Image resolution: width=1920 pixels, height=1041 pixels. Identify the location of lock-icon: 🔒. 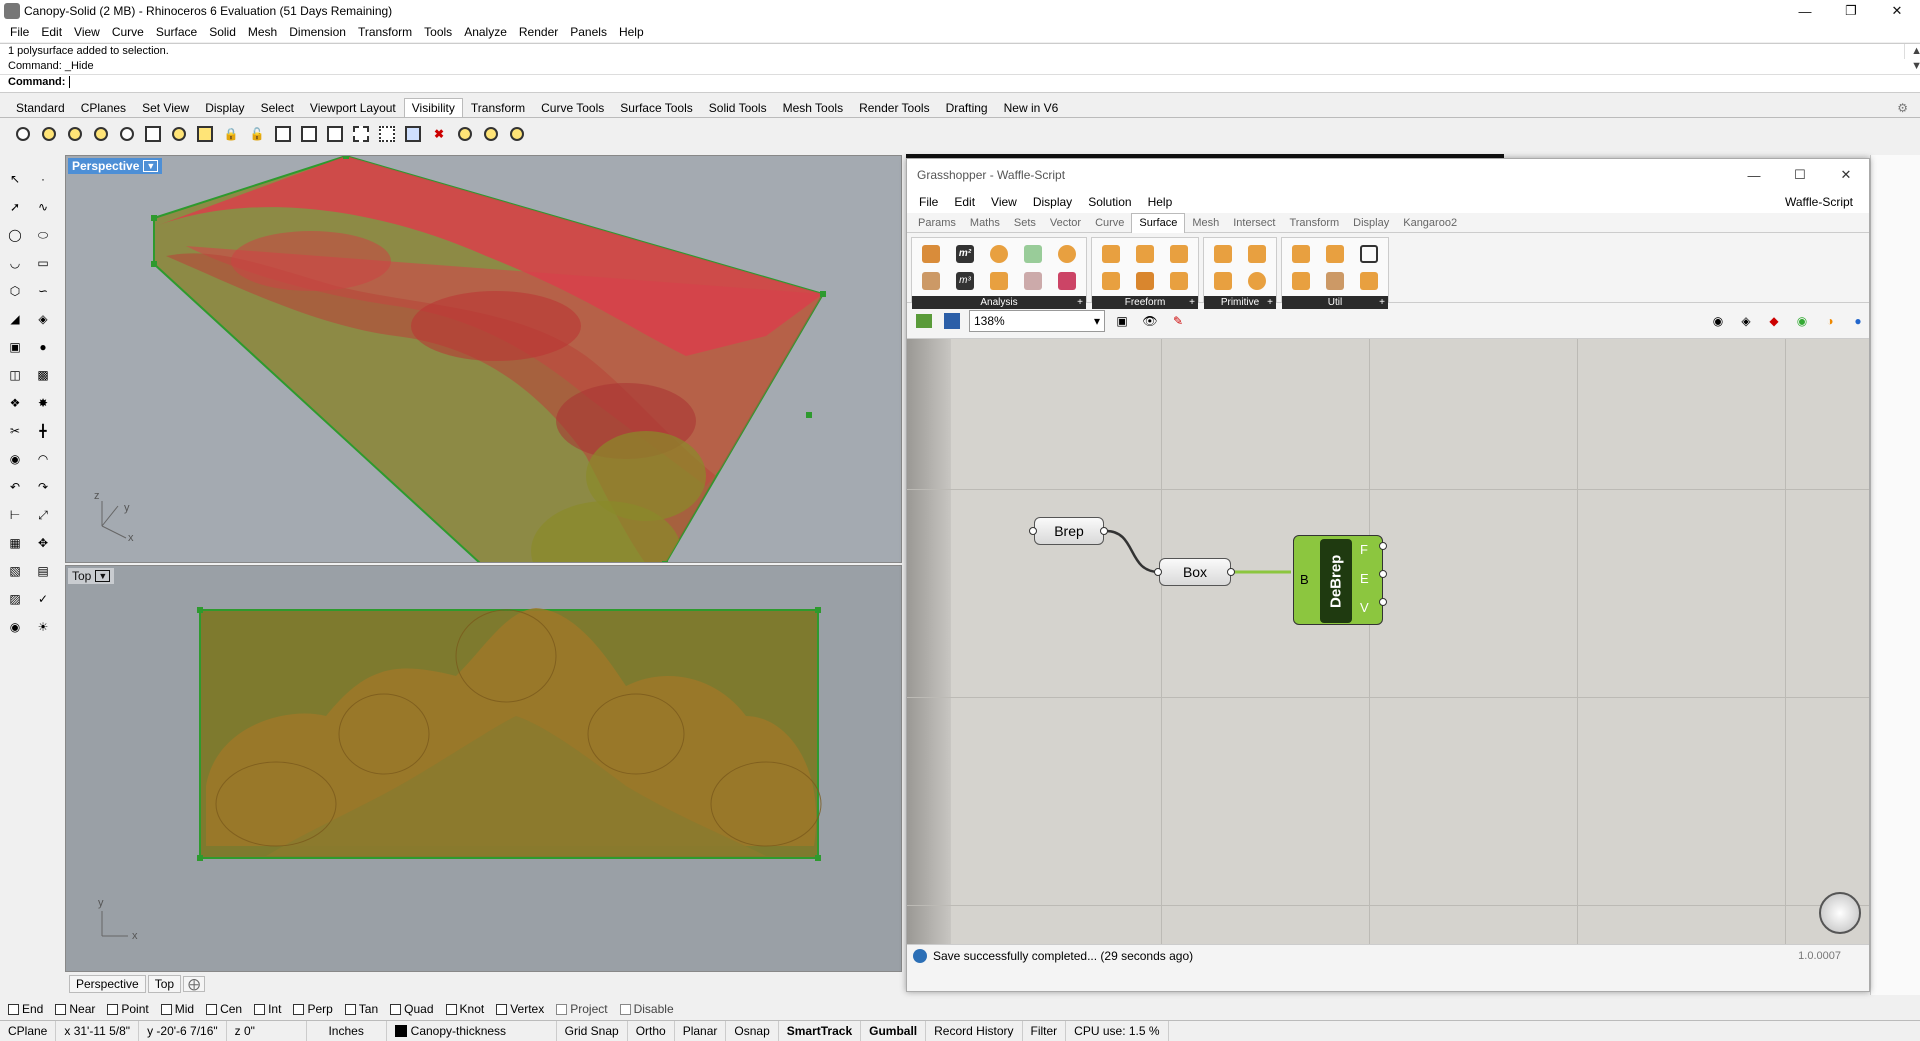
(231, 134).